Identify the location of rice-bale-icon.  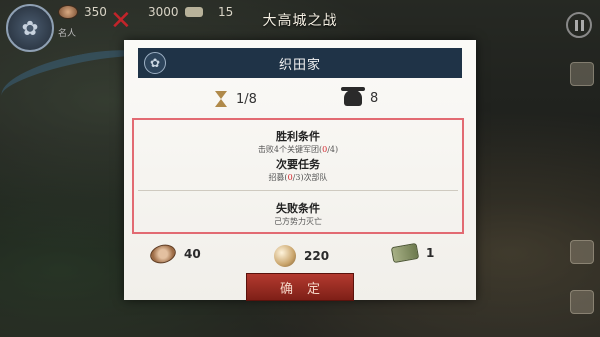
(285, 256).